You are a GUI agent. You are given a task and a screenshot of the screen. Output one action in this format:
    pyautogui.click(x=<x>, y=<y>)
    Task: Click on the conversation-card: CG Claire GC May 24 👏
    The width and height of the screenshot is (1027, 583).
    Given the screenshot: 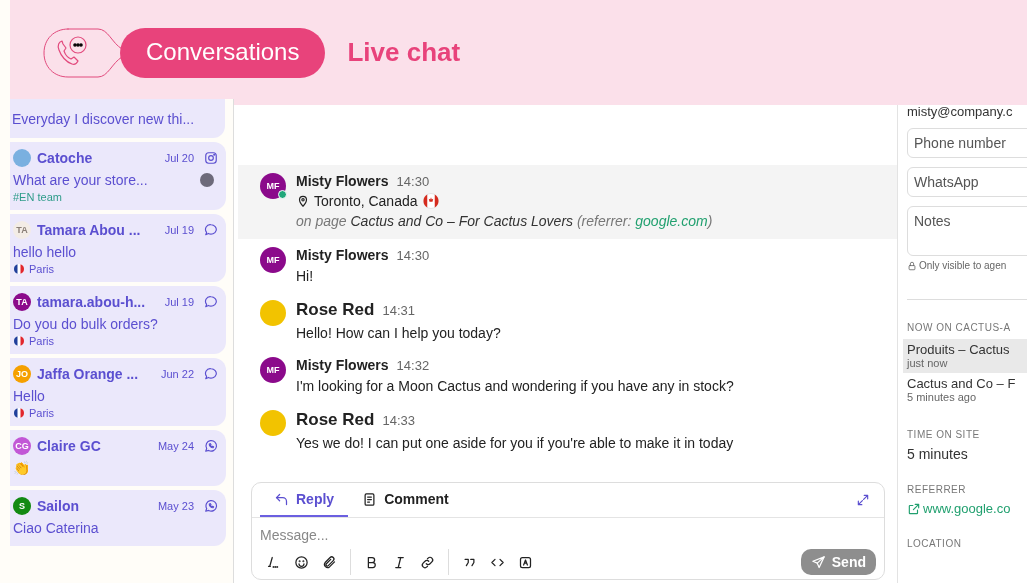 What is the action you would take?
    pyautogui.click(x=118, y=458)
    